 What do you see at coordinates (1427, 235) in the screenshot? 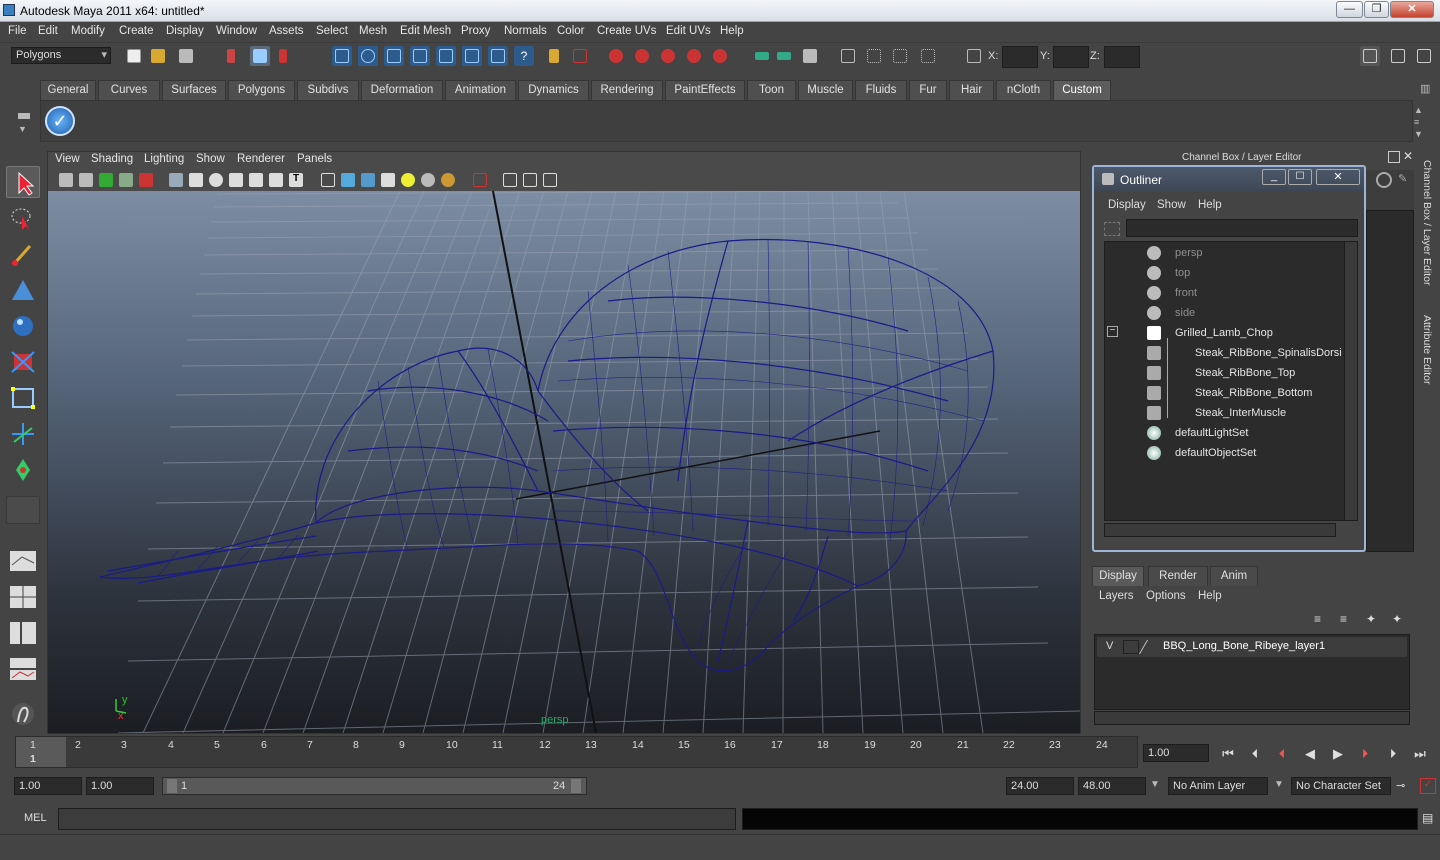
I see `side-tab-channel-box: Channel Box / Layer Editor` at bounding box center [1427, 235].